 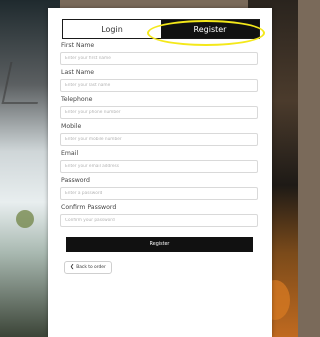 What do you see at coordinates (78, 45) in the screenshot?
I see `first-name-label: First Name` at bounding box center [78, 45].